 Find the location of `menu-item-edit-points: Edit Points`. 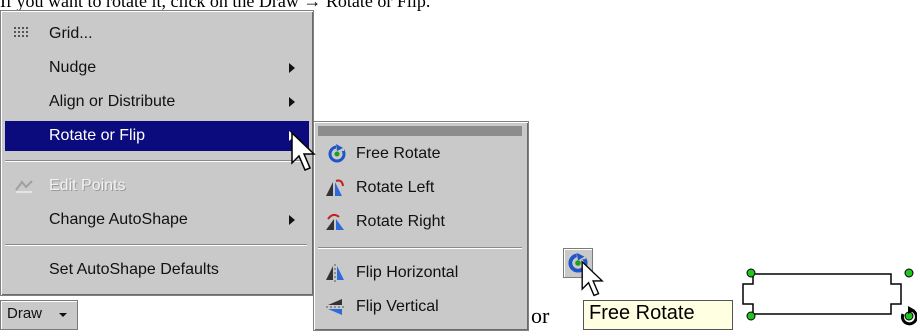

menu-item-edit-points: Edit Points is located at coordinates (157, 186).